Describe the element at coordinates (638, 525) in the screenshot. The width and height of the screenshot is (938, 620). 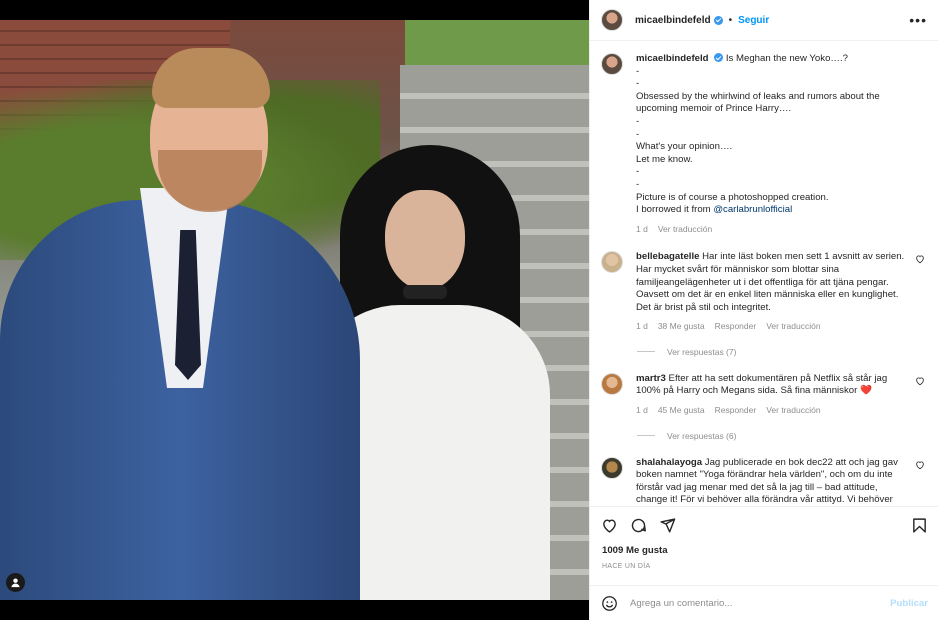
I see `comment-icon` at that location.